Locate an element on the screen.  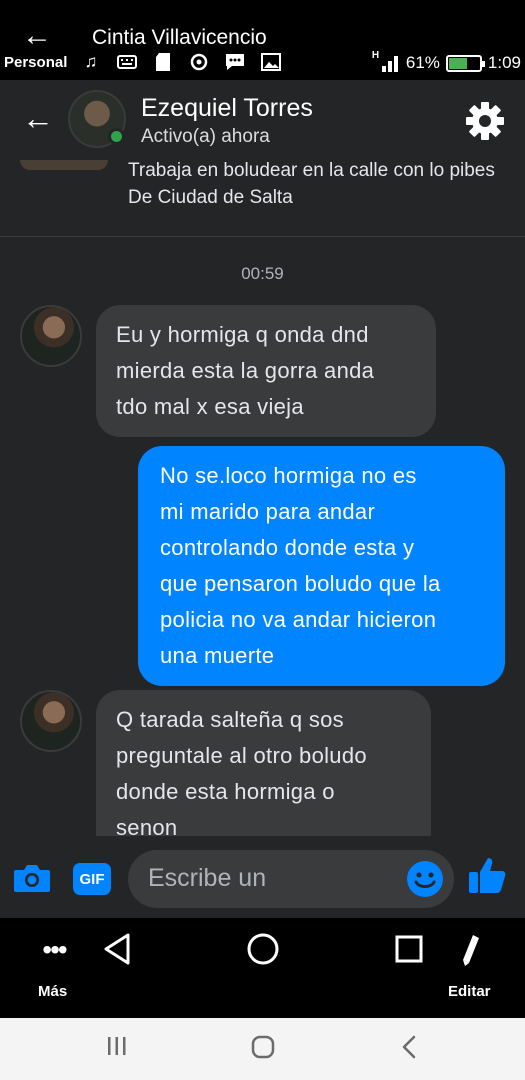
message-line: una muerte is located at coordinates (217, 655).